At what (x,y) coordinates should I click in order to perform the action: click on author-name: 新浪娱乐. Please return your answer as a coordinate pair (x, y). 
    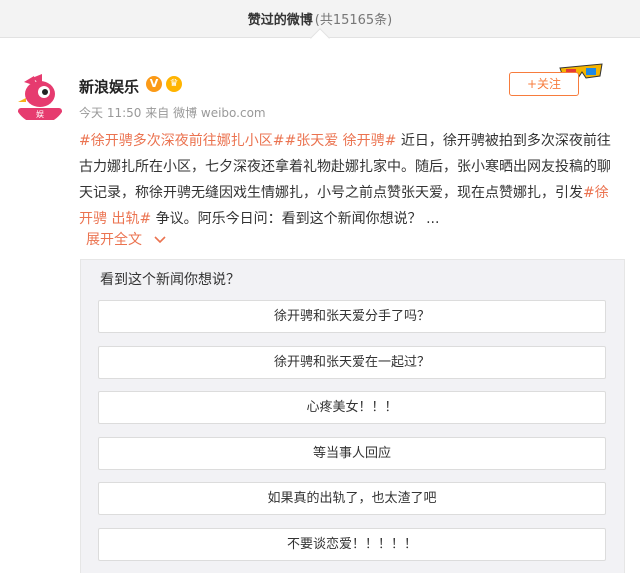
    Looking at the image, I should click on (109, 86).